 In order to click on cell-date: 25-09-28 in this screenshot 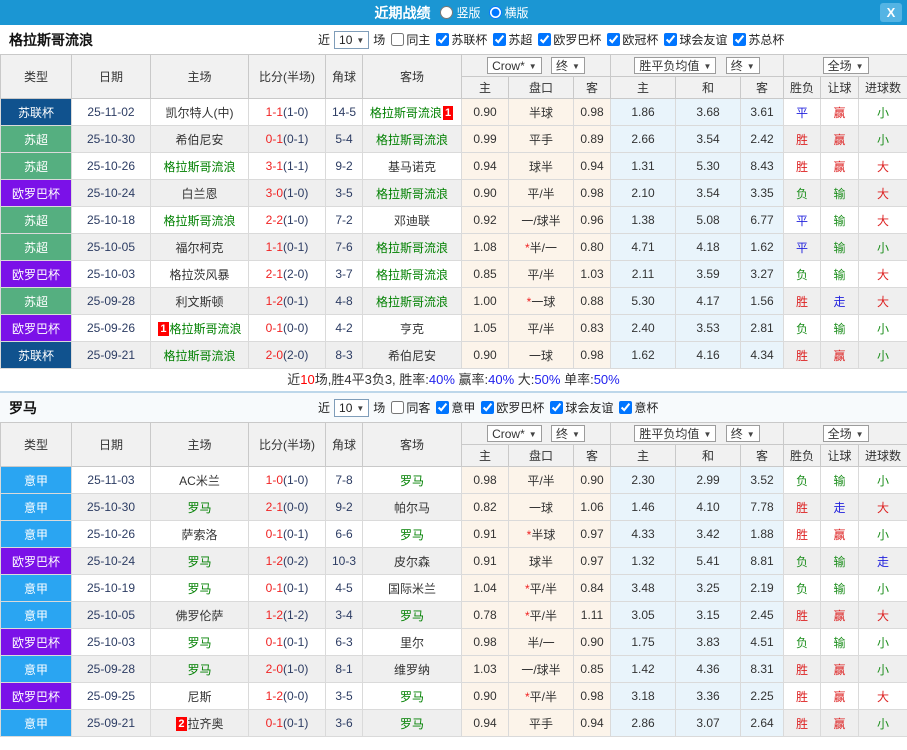, I will do `click(111, 301)`.